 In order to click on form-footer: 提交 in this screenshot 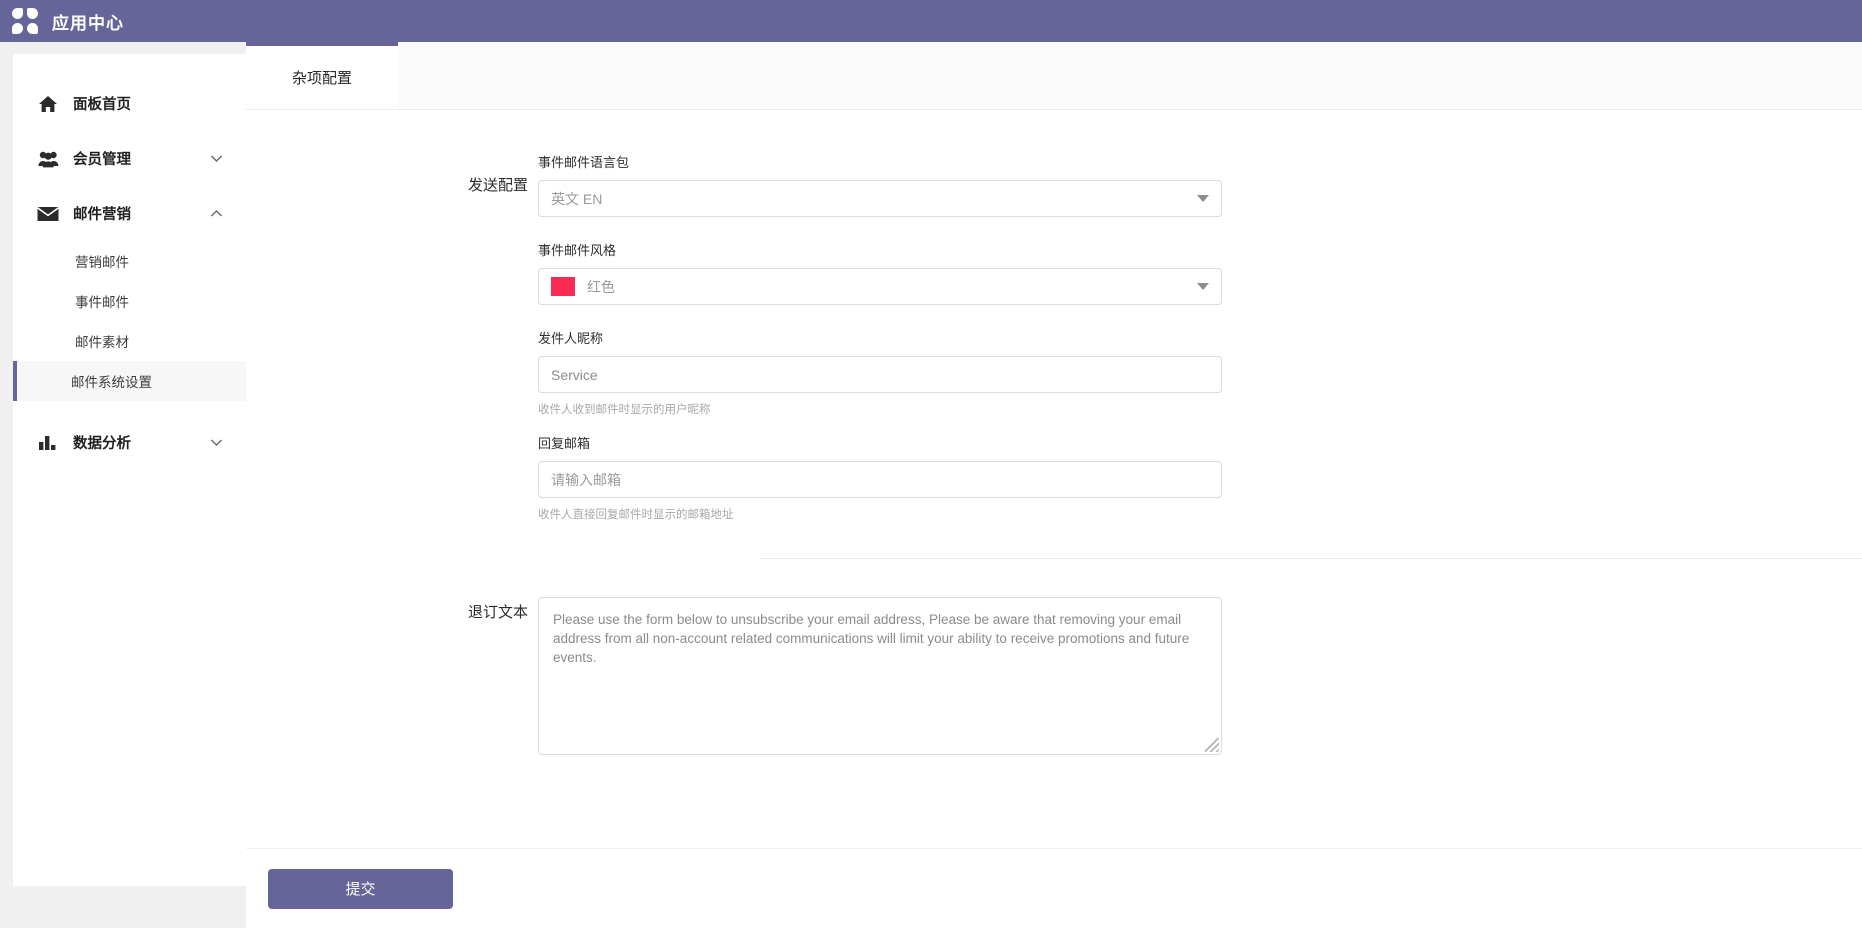, I will do `click(1054, 888)`.